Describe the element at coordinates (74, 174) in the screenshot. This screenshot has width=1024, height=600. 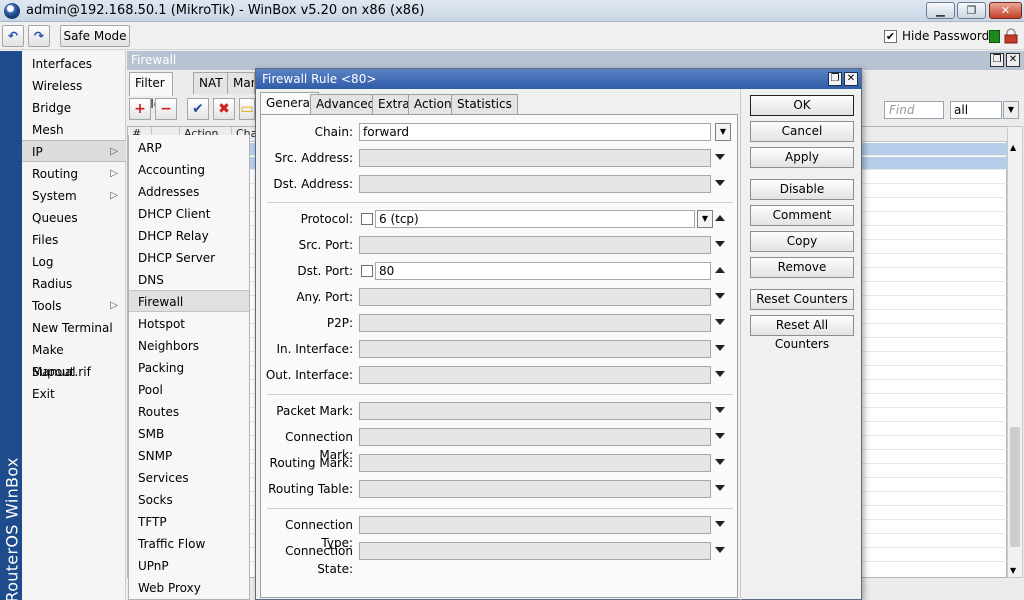
I see `menu-item-routing: Routing ▷` at that location.